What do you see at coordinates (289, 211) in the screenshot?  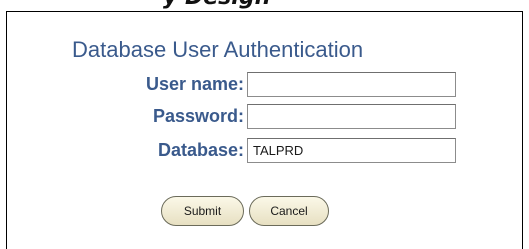 I see `cancel-button: Cancel` at bounding box center [289, 211].